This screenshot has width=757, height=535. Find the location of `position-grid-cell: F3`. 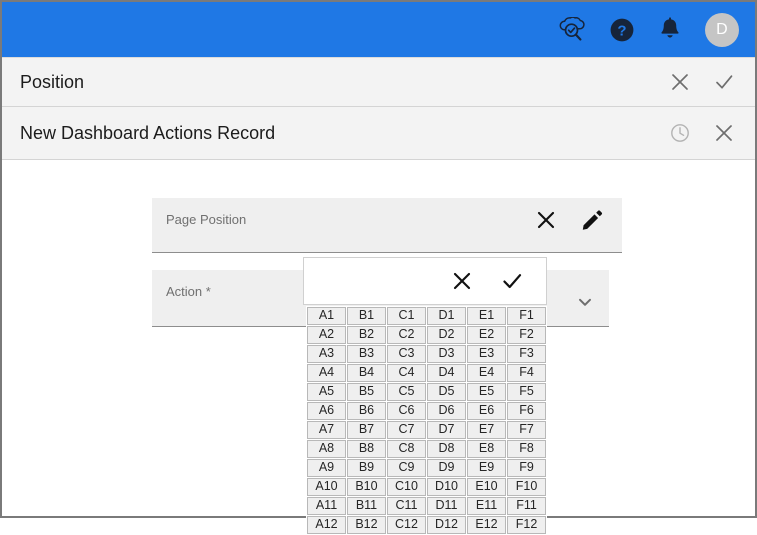

position-grid-cell: F3 is located at coordinates (526, 354).